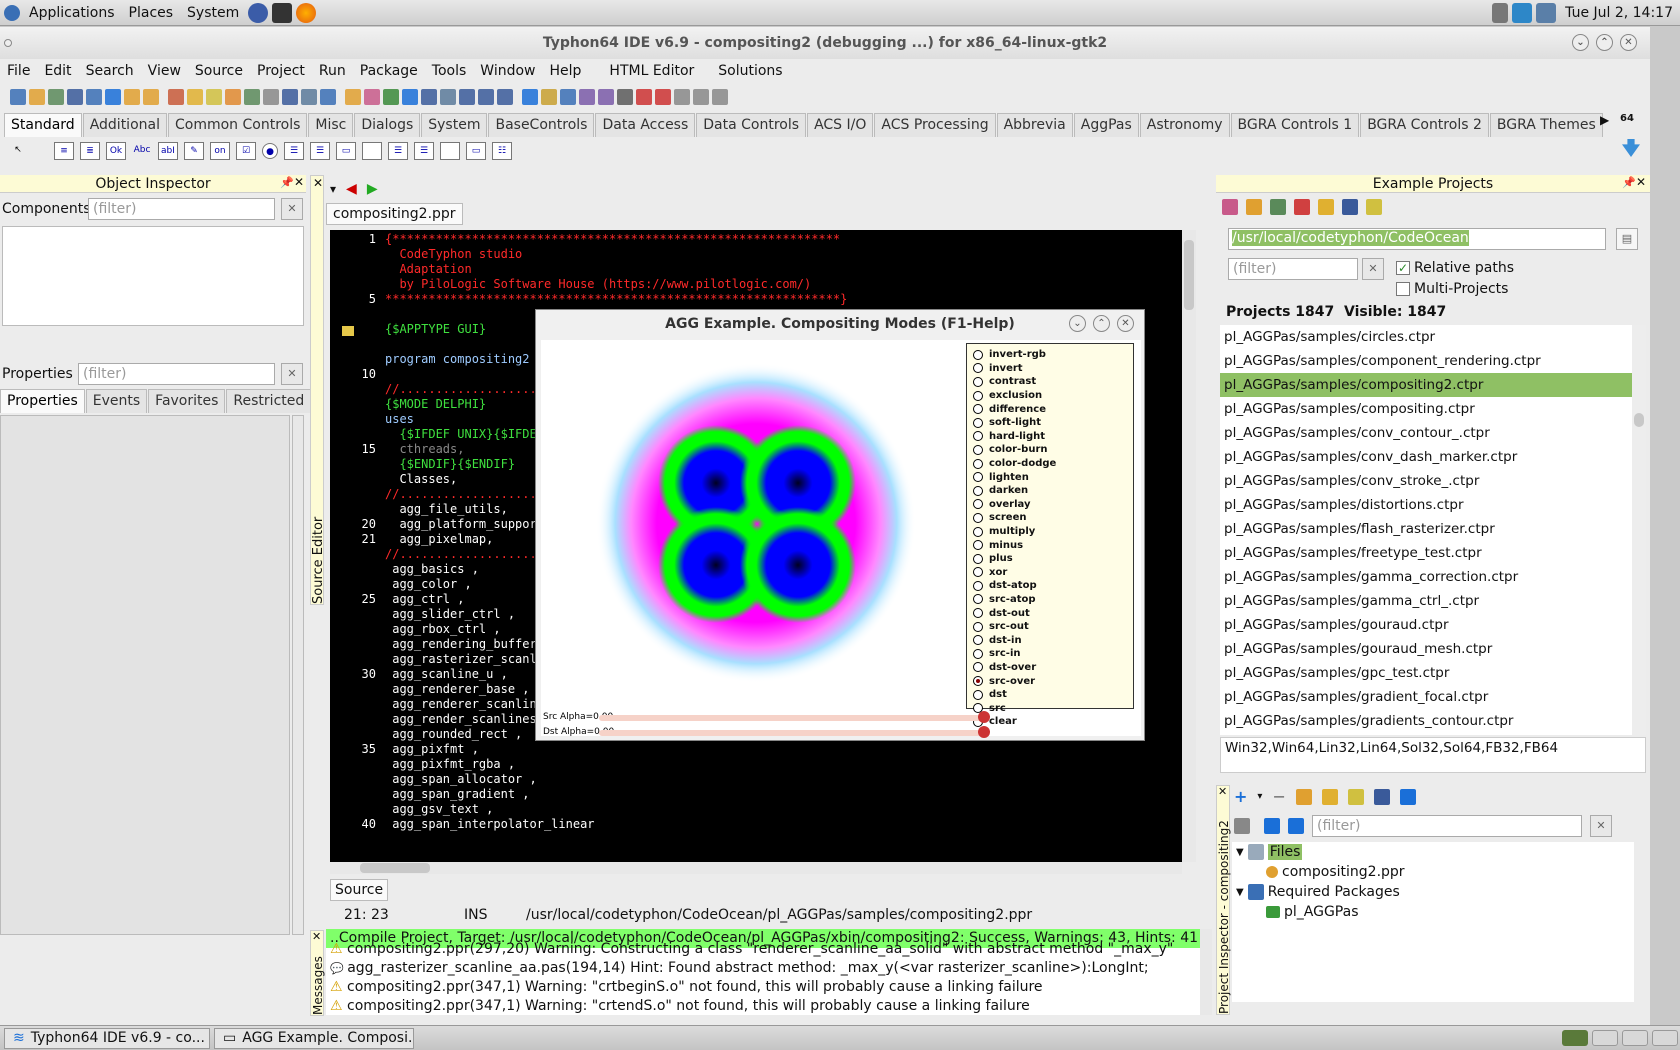  Describe the element at coordinates (1050, 559) in the screenshot. I see `mode-option-plus: plus` at that location.